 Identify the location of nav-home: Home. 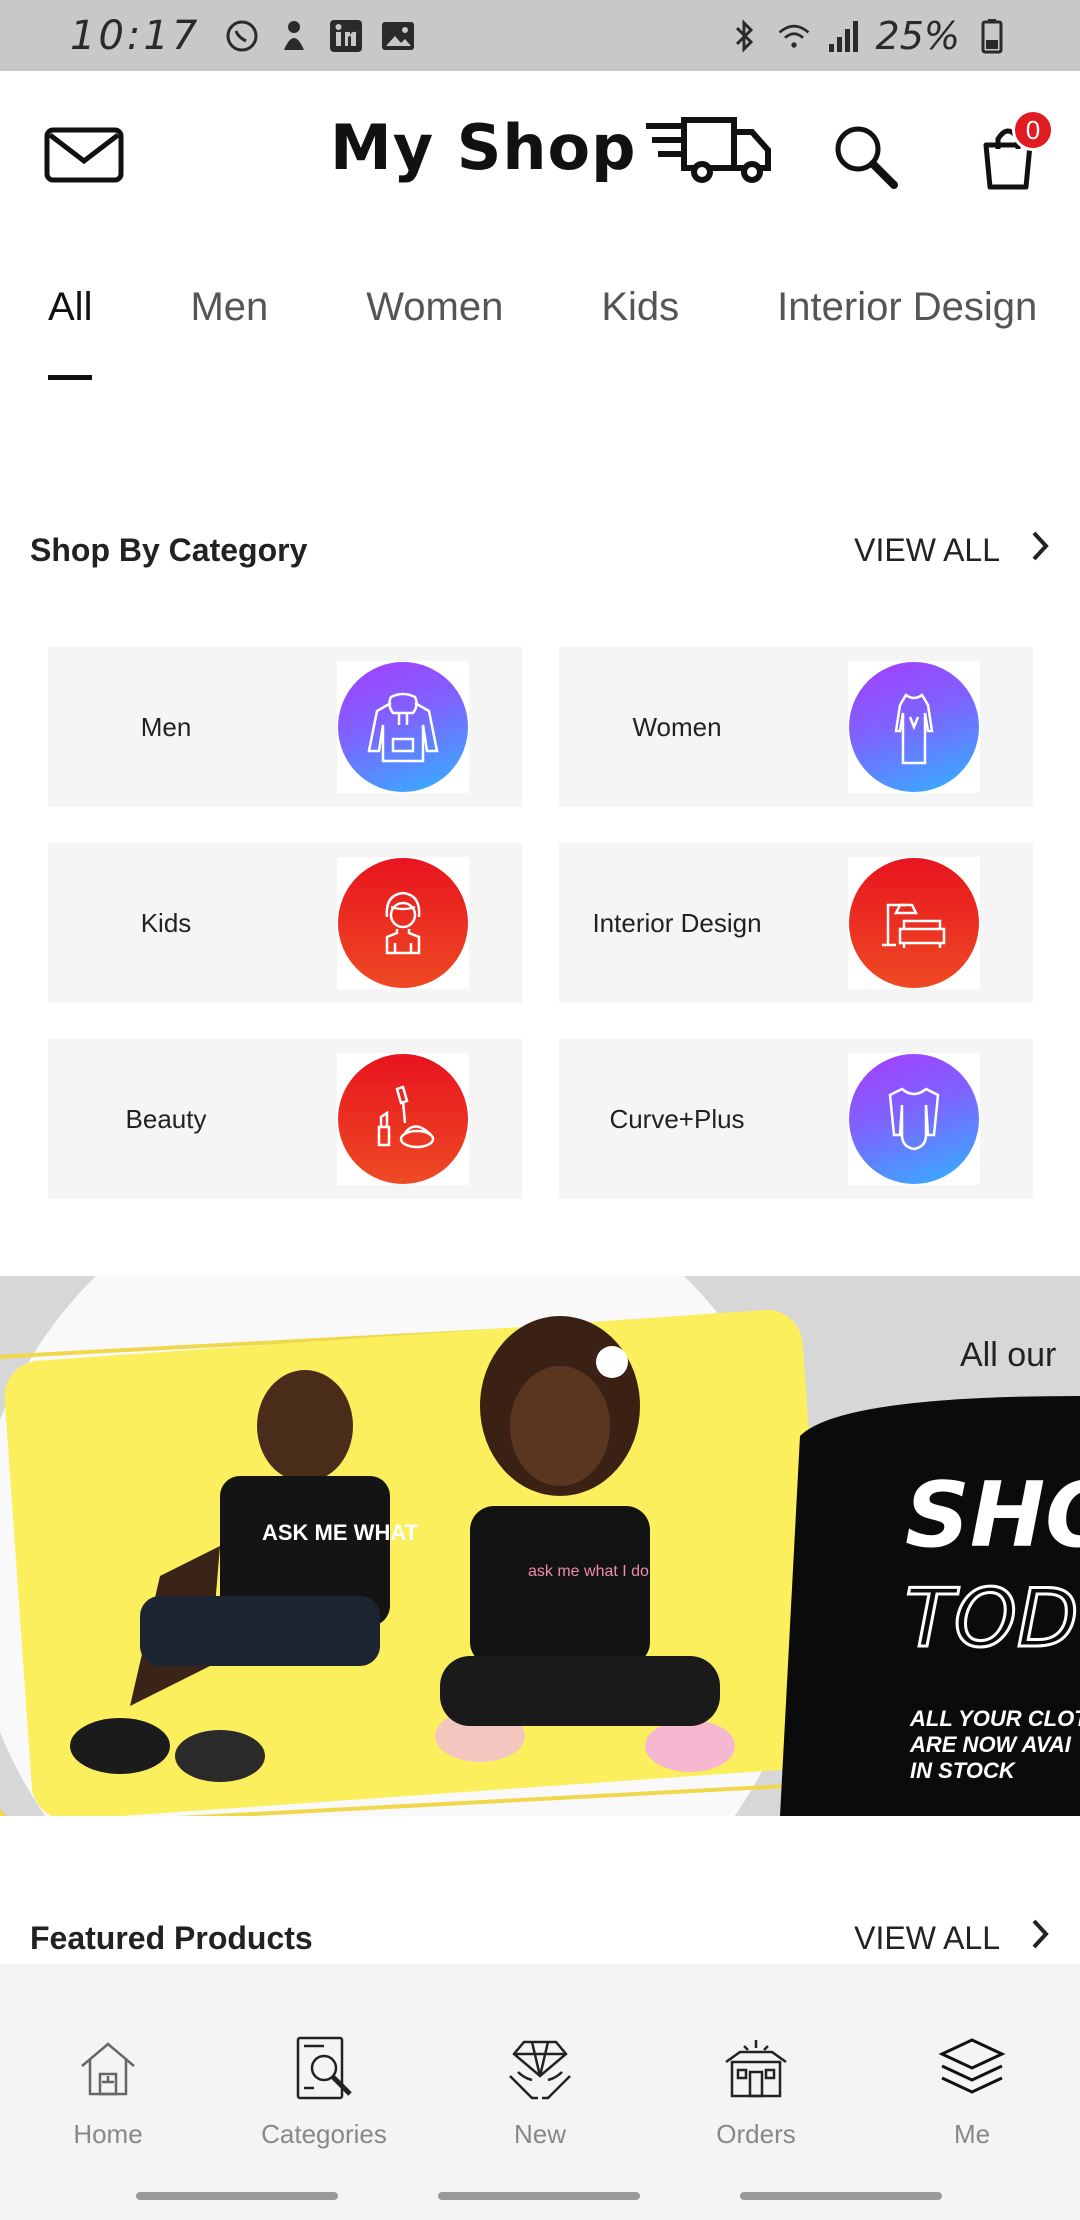
(108, 2069).